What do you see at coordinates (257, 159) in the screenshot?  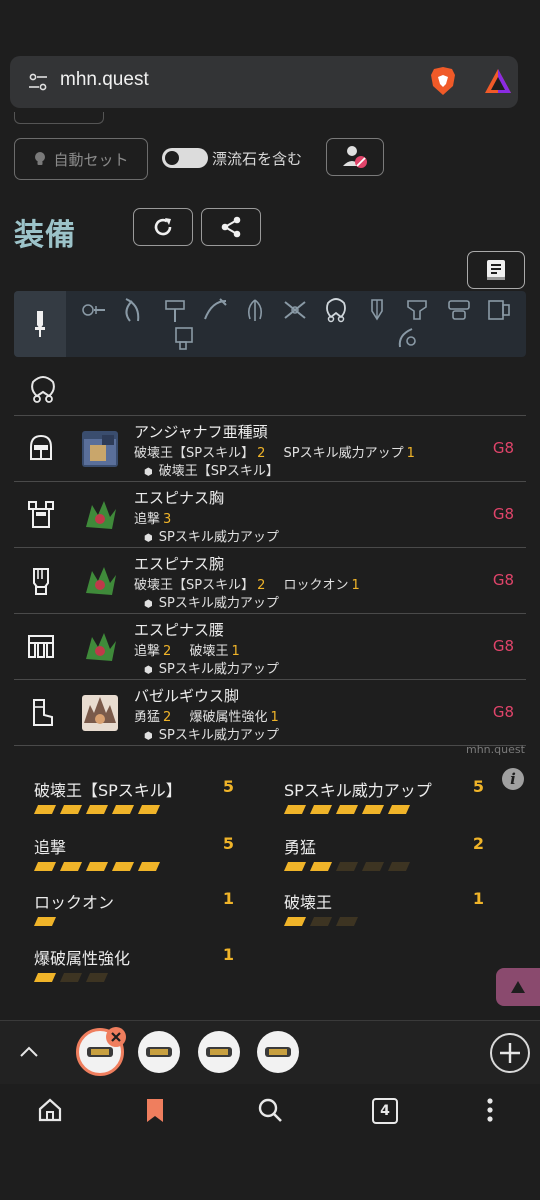 I see `drift-stone-label: 漂流石を含む` at bounding box center [257, 159].